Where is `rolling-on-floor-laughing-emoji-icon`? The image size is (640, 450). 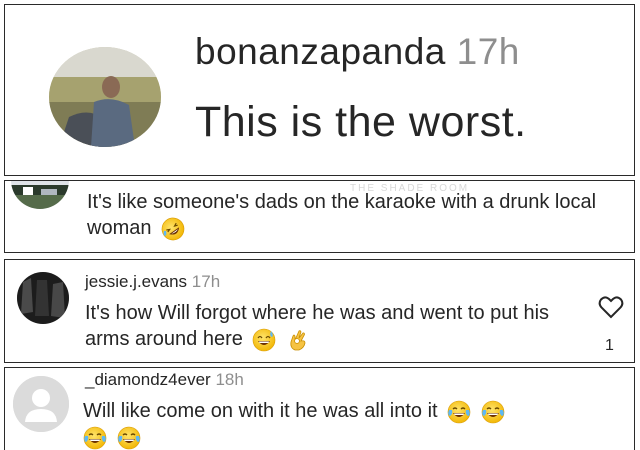
rolling-on-floor-laughing-emoji-icon is located at coordinates (173, 229).